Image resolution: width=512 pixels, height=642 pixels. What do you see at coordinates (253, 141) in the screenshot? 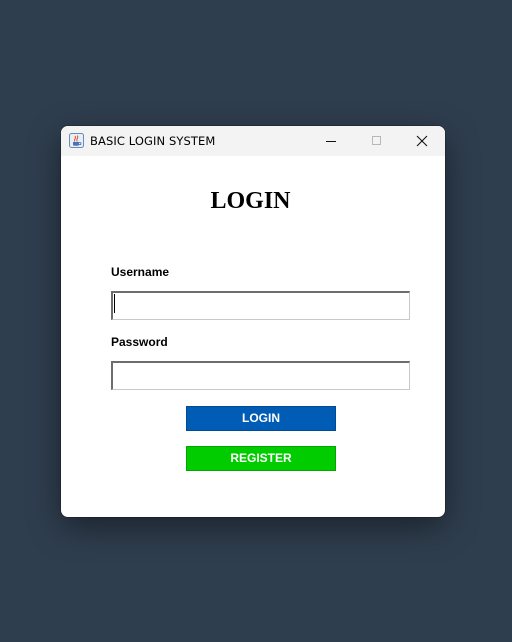
I see `title-bar: BASIC LOGIN SYSTEM` at bounding box center [253, 141].